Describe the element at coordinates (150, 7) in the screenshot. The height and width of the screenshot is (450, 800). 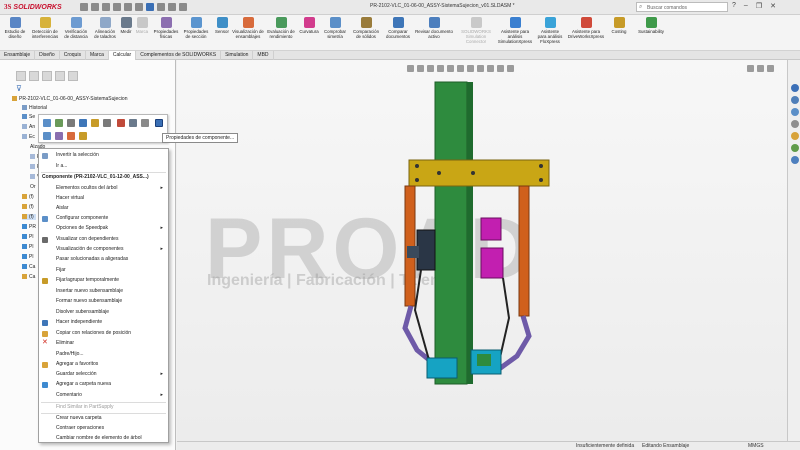
I see `select-arrow-icon` at that location.